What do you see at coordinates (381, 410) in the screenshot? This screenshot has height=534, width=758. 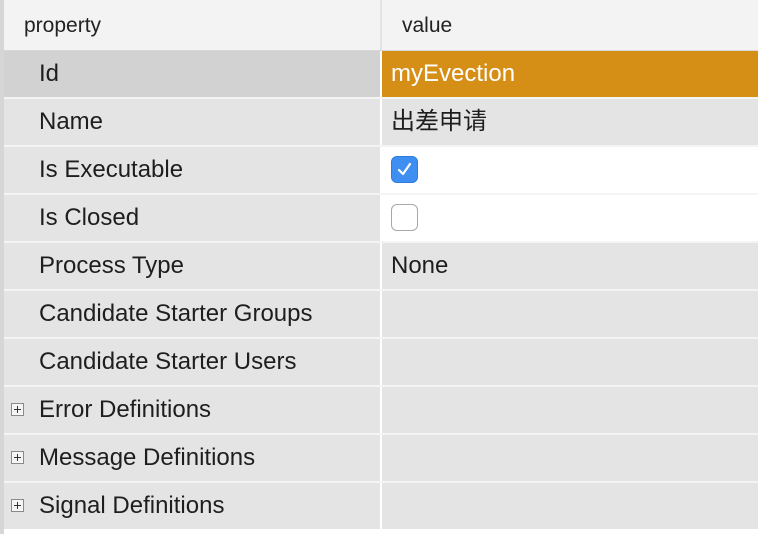 I see `row-error-definitions: Error Definitions` at bounding box center [381, 410].